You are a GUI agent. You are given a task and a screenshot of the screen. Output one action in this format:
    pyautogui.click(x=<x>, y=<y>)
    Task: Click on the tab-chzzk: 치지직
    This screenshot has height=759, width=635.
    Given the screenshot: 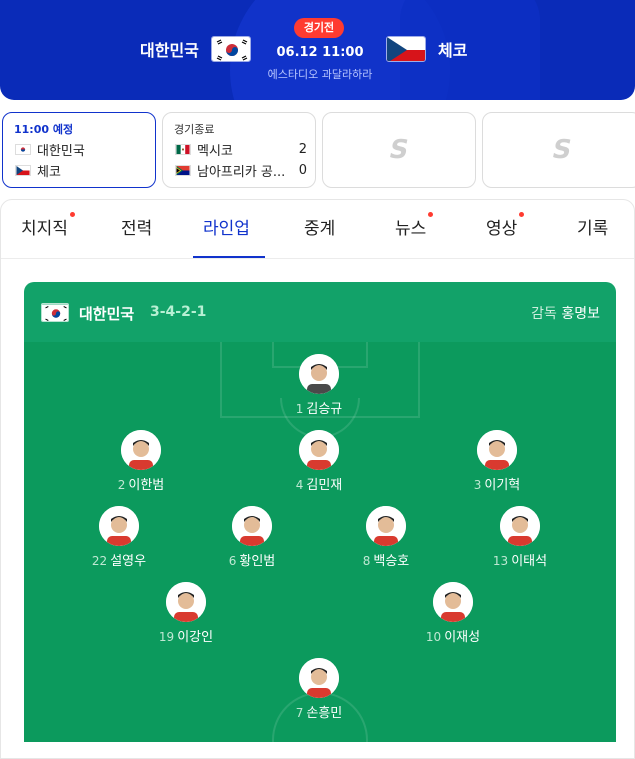 What is the action you would take?
    pyautogui.click(x=48, y=225)
    